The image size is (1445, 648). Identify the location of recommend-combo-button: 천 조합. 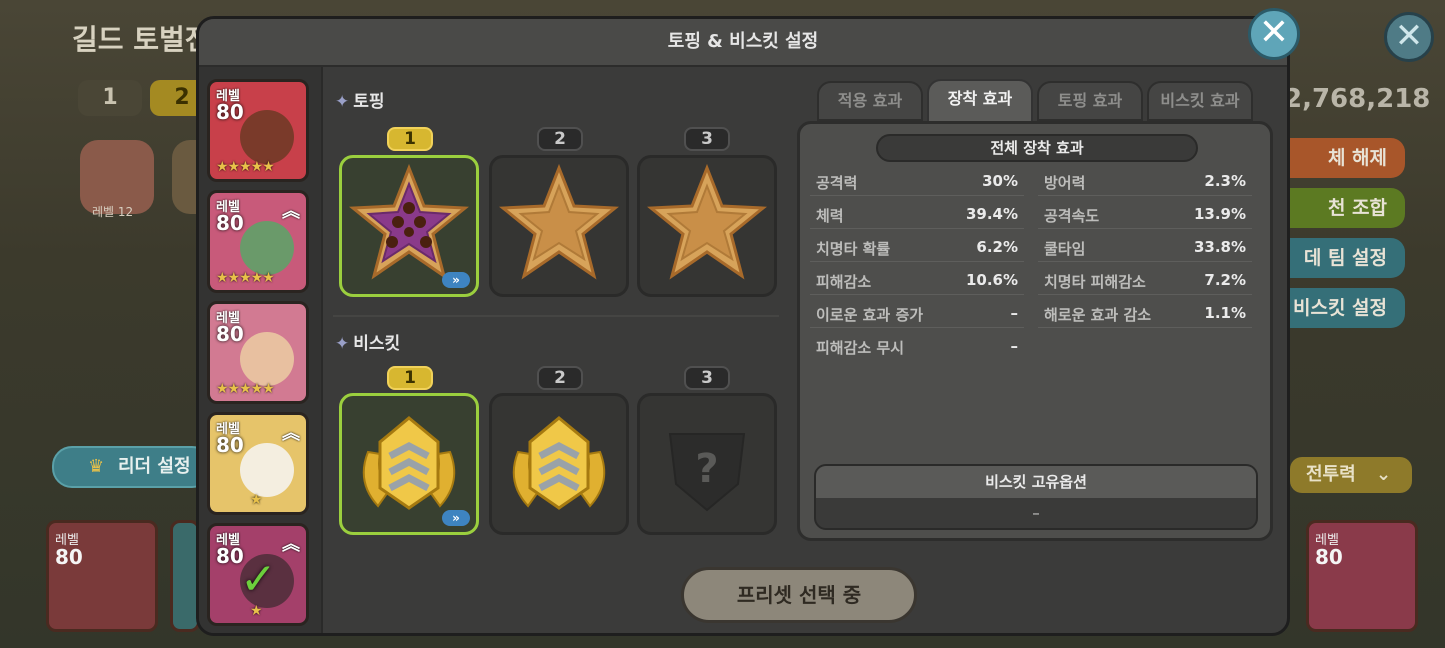
(1337, 208).